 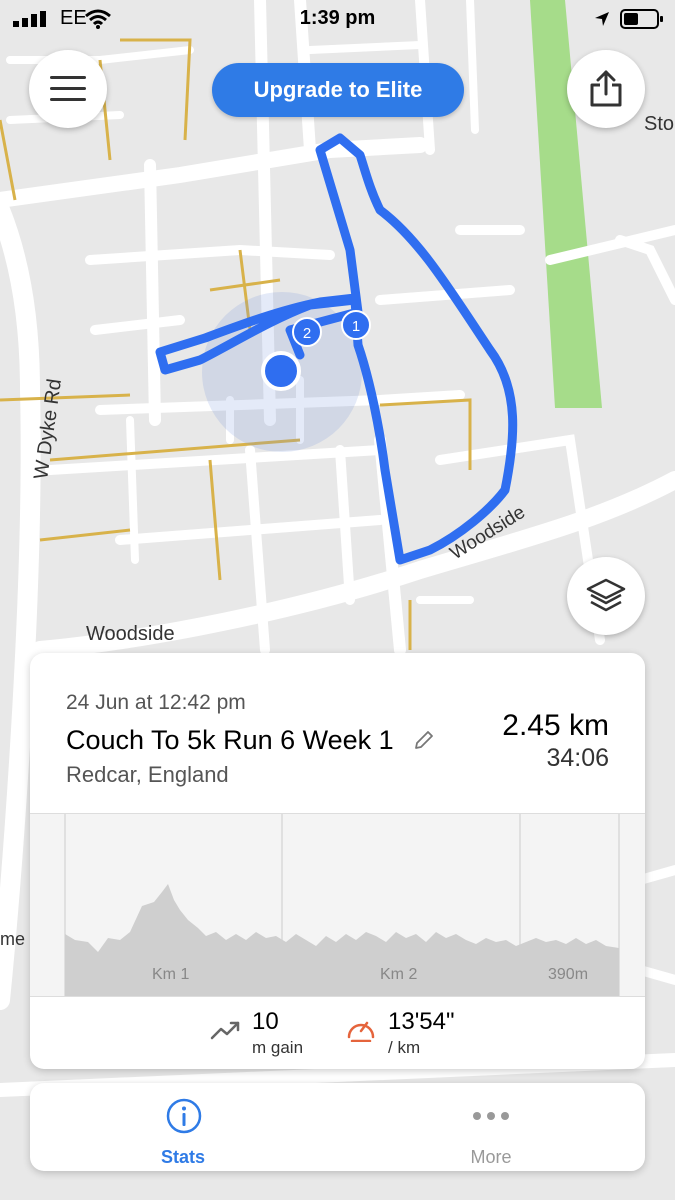 I want to click on current-location-dot, so click(x=281, y=371).